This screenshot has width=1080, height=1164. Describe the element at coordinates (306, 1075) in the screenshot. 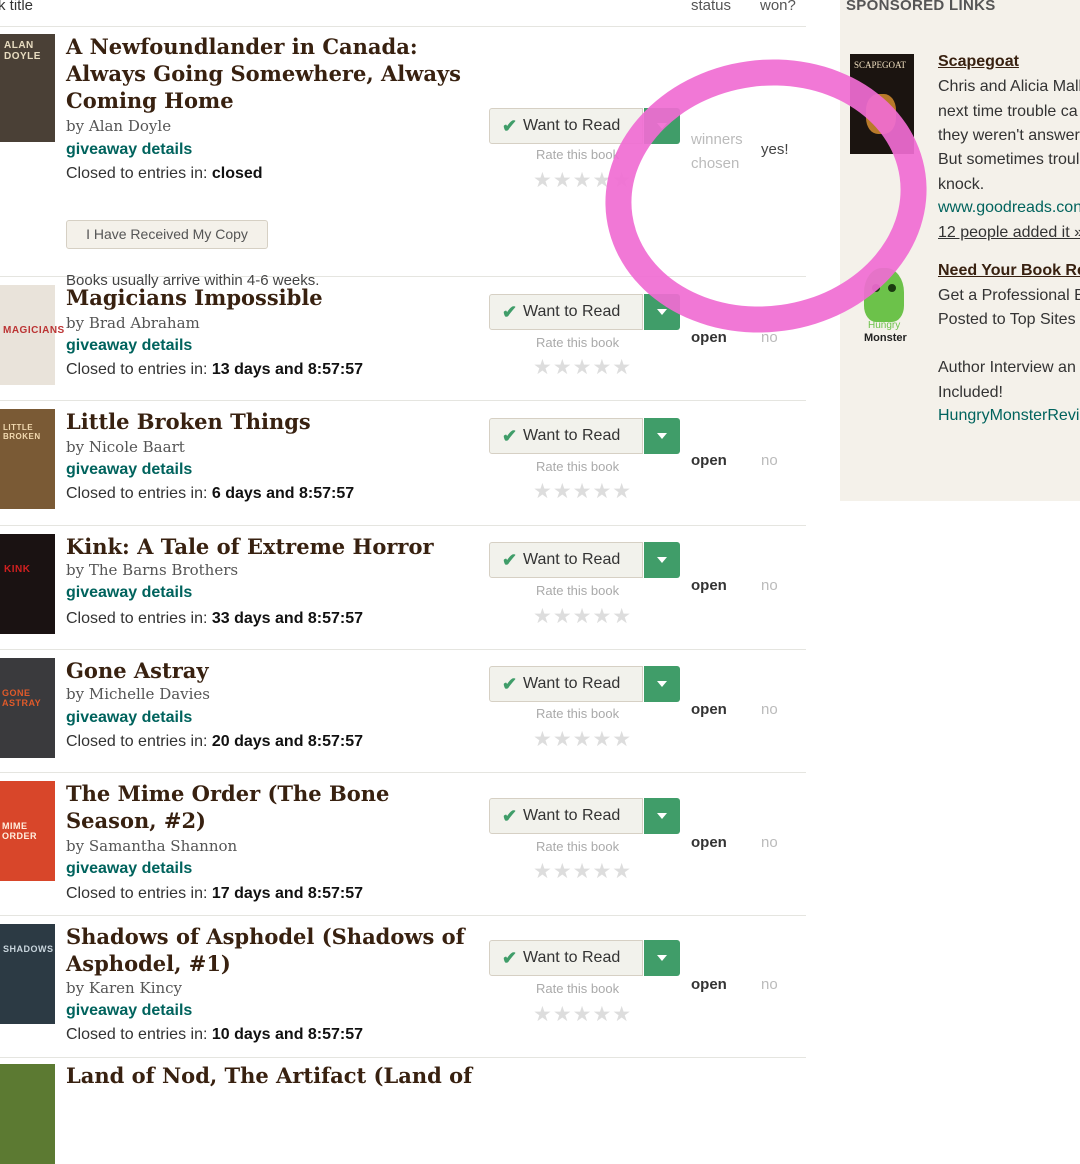

I see `book-title: Land of Nod, The Artifact (Land of` at that location.